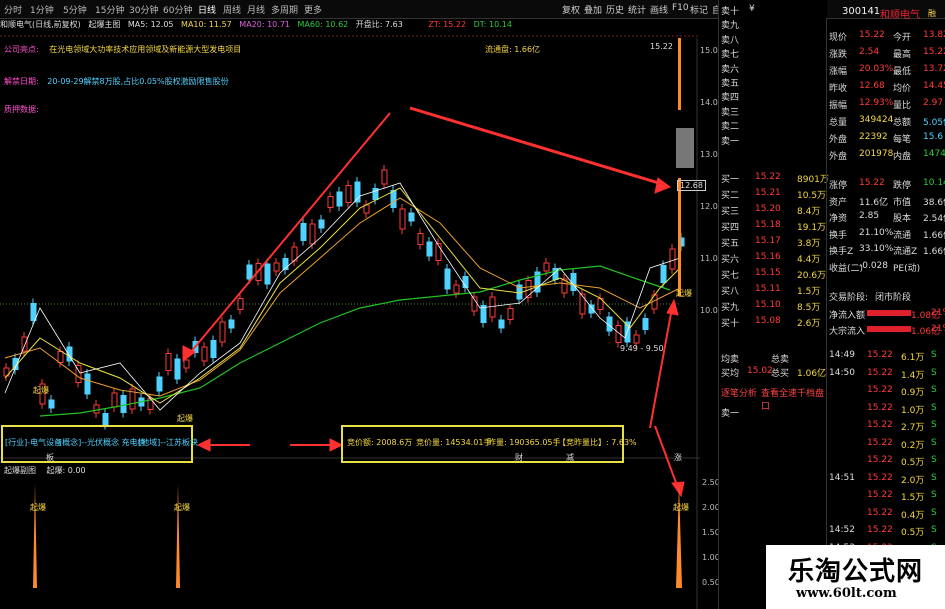 This screenshot has width=945, height=609. I want to click on period-60min: 60分钟, so click(177, 9).